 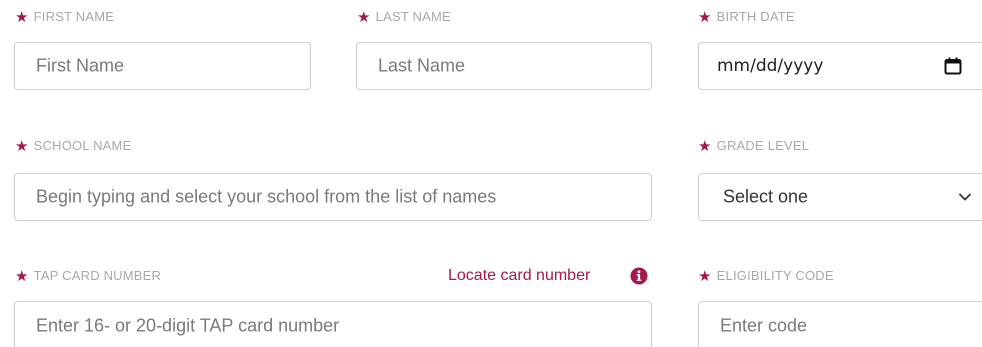 What do you see at coordinates (764, 325) in the screenshot?
I see `eligibility-code-placeholder: Enter code` at bounding box center [764, 325].